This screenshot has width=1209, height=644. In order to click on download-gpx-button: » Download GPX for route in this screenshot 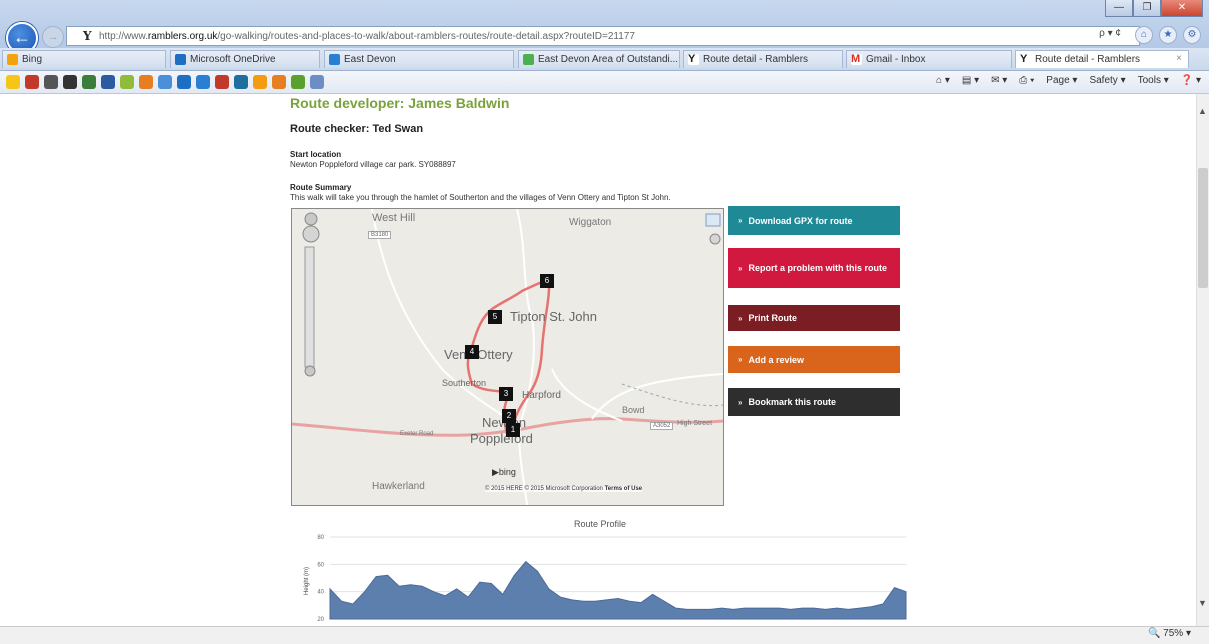, I will do `click(814, 220)`.